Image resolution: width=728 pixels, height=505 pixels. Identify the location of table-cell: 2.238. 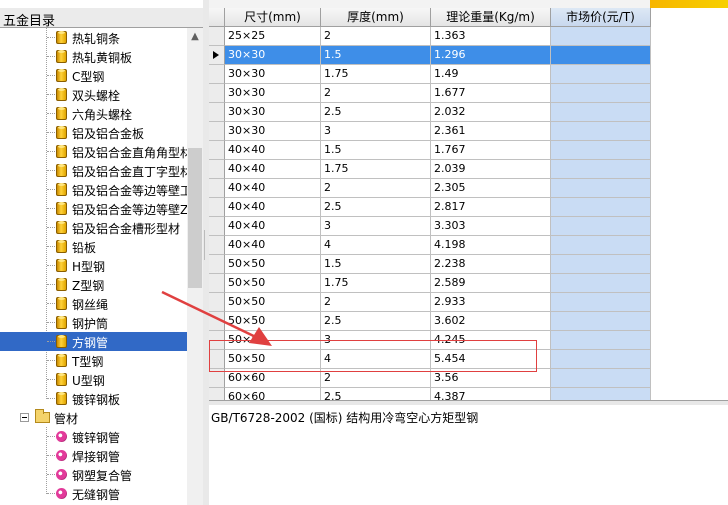
(491, 264).